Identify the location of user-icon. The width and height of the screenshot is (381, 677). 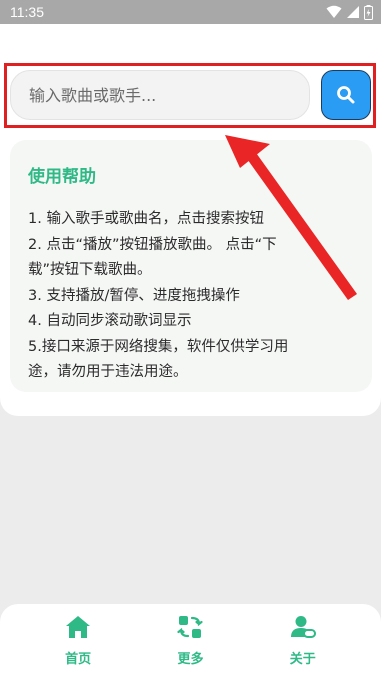
(303, 627).